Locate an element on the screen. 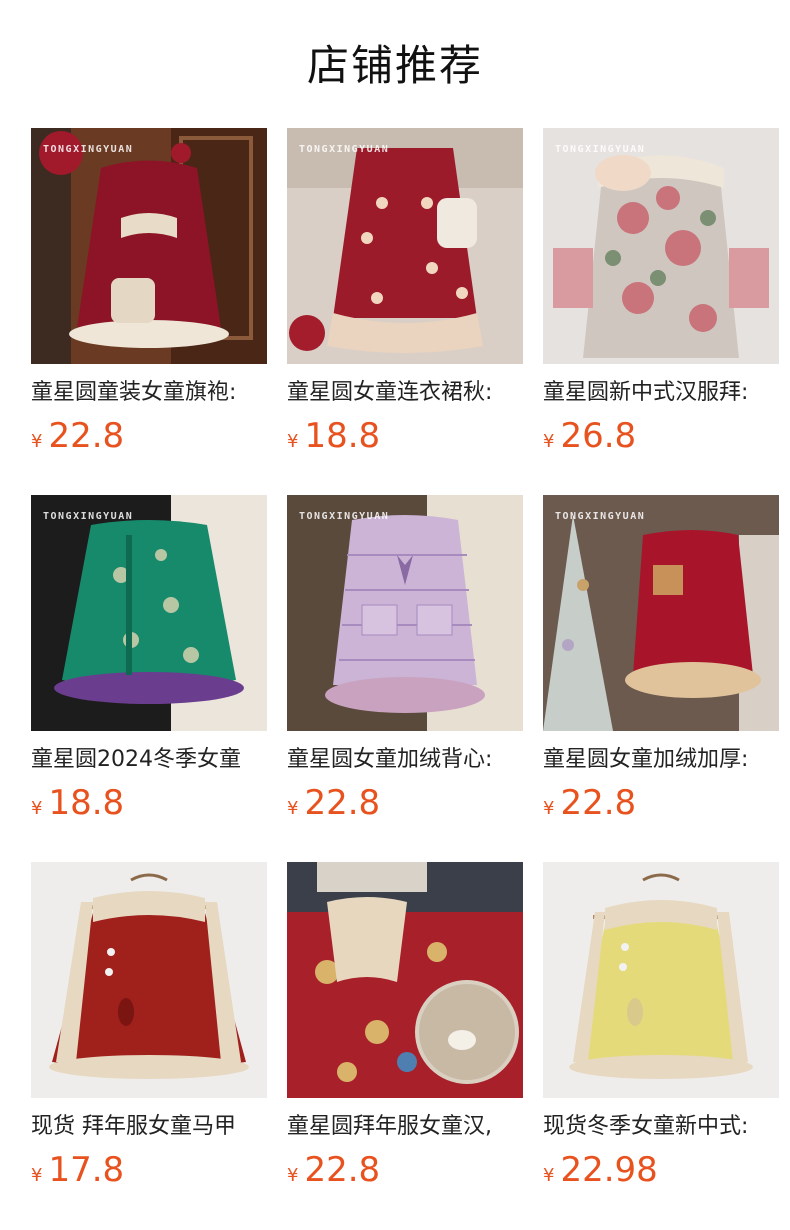 The width and height of the screenshot is (790, 1230). price-amount: 26.8 is located at coordinates (598, 436).